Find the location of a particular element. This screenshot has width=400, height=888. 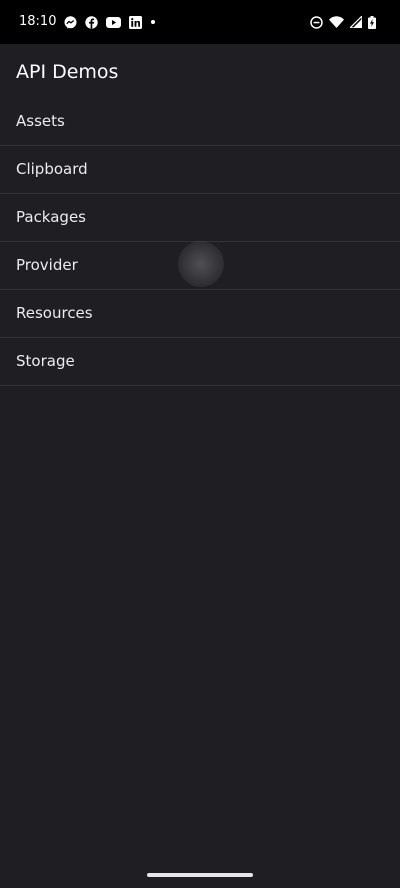

system-icons is located at coordinates (343, 22).